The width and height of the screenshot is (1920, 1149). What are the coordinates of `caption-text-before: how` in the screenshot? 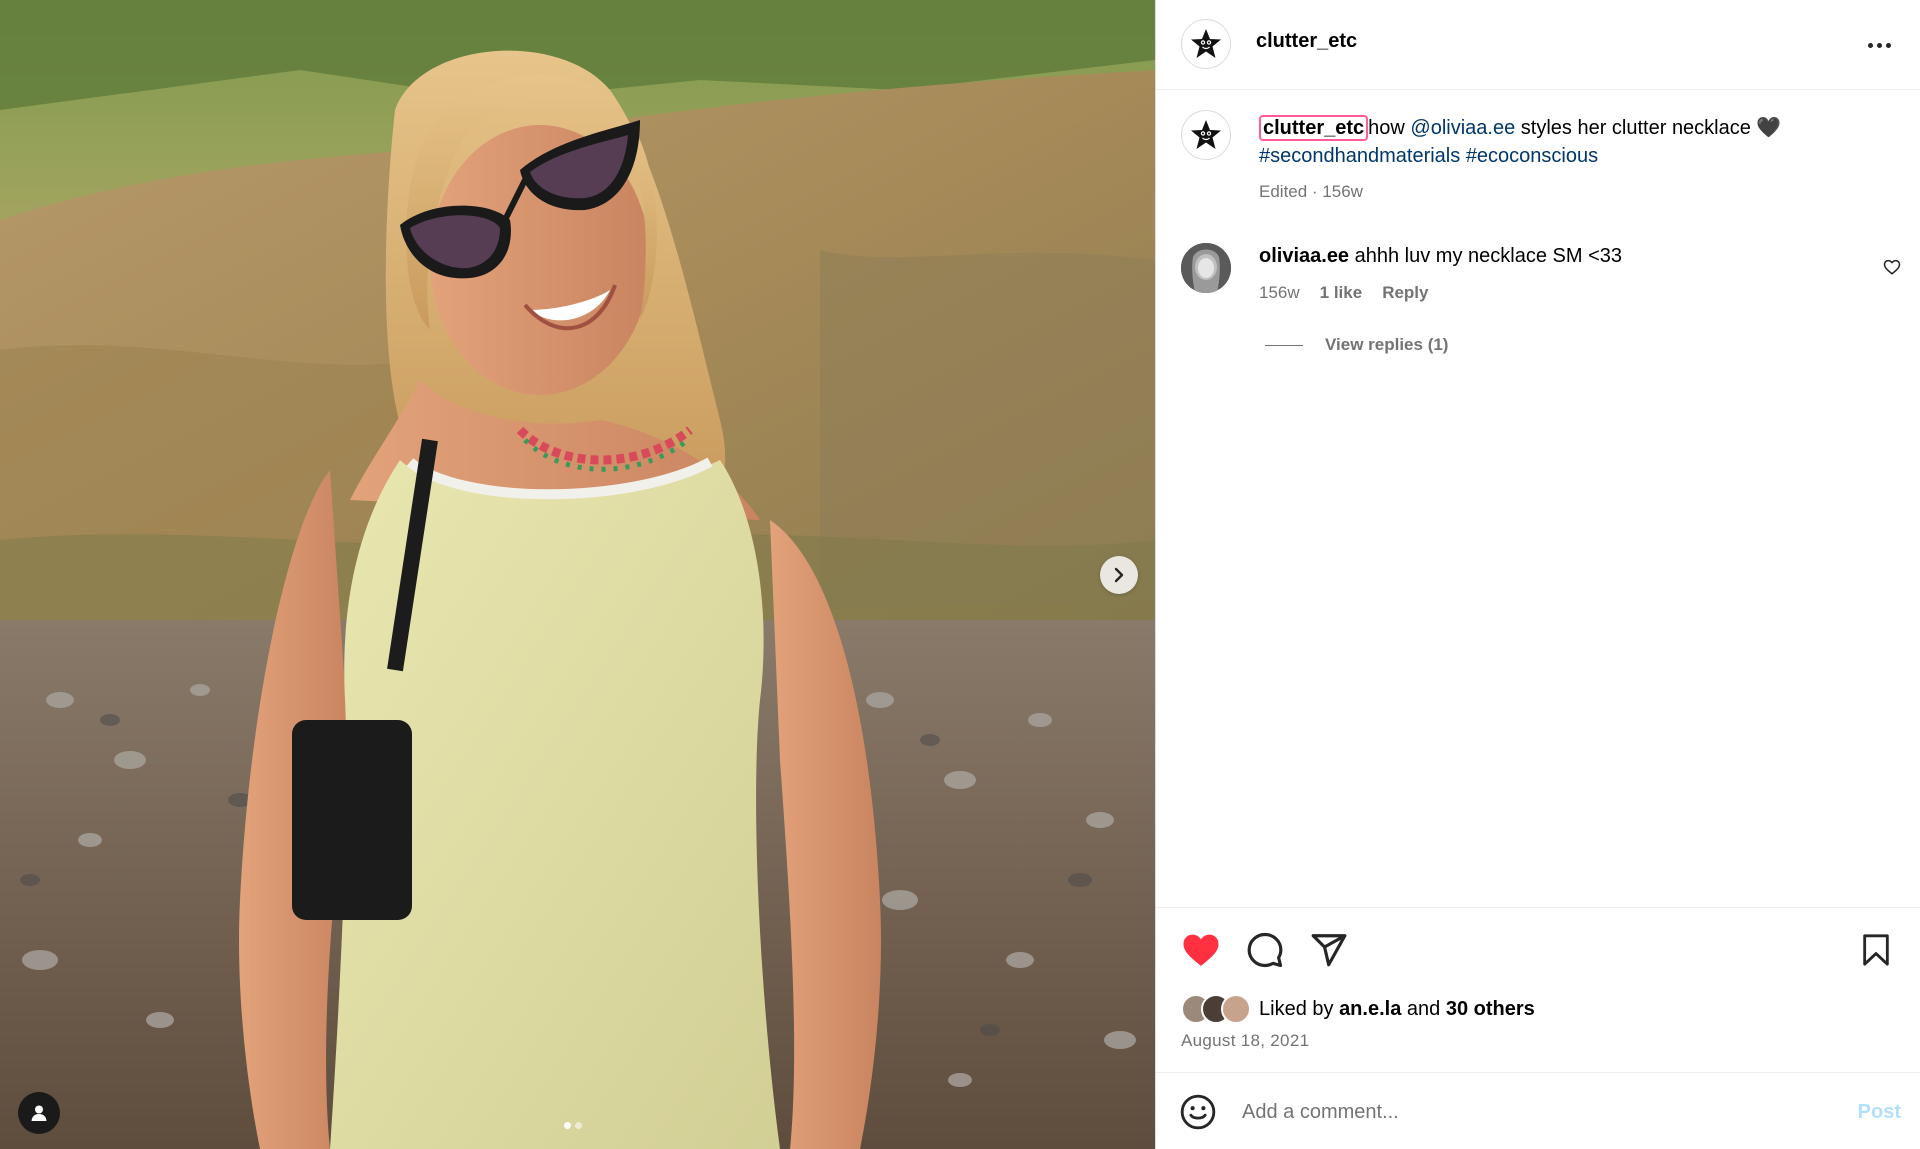 It's located at (1389, 128).